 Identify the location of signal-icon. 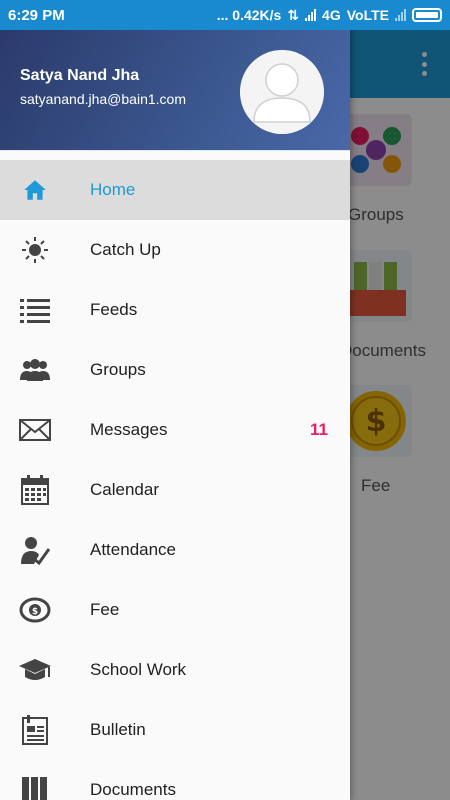
(311, 15).